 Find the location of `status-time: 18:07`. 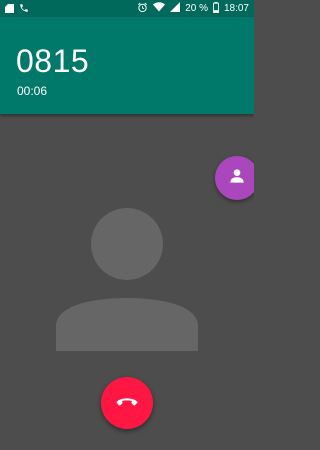

status-time: 18:07 is located at coordinates (236, 8).